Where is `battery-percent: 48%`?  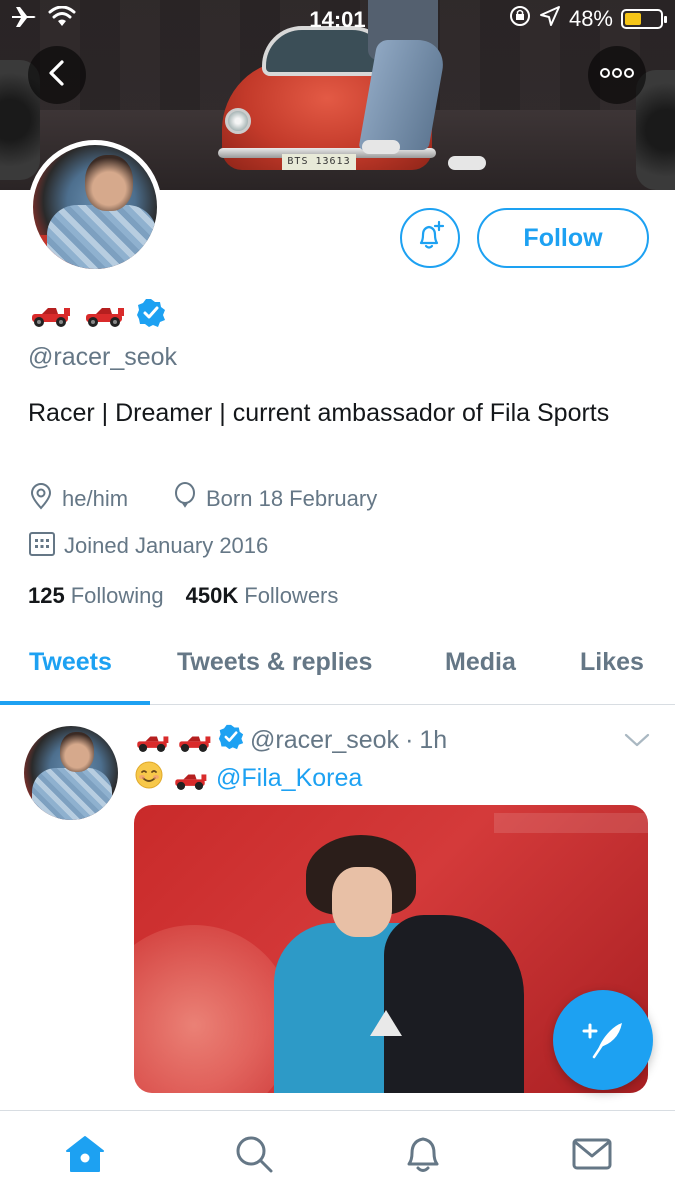 battery-percent: 48% is located at coordinates (590, 18).